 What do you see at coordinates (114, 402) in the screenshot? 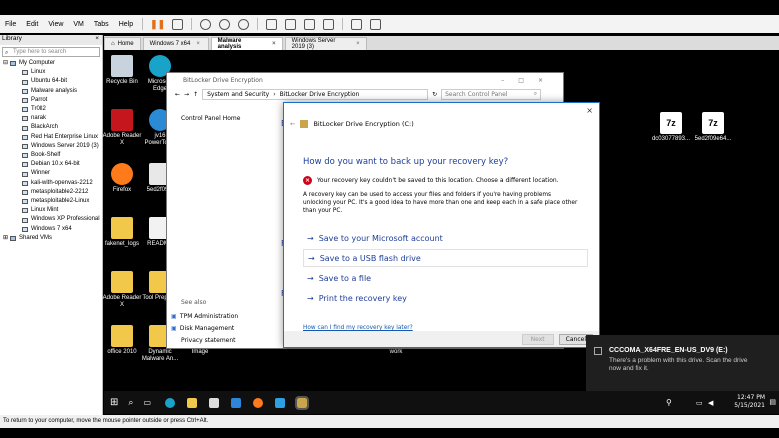
I see `start-icon: ⊞` at bounding box center [114, 402].